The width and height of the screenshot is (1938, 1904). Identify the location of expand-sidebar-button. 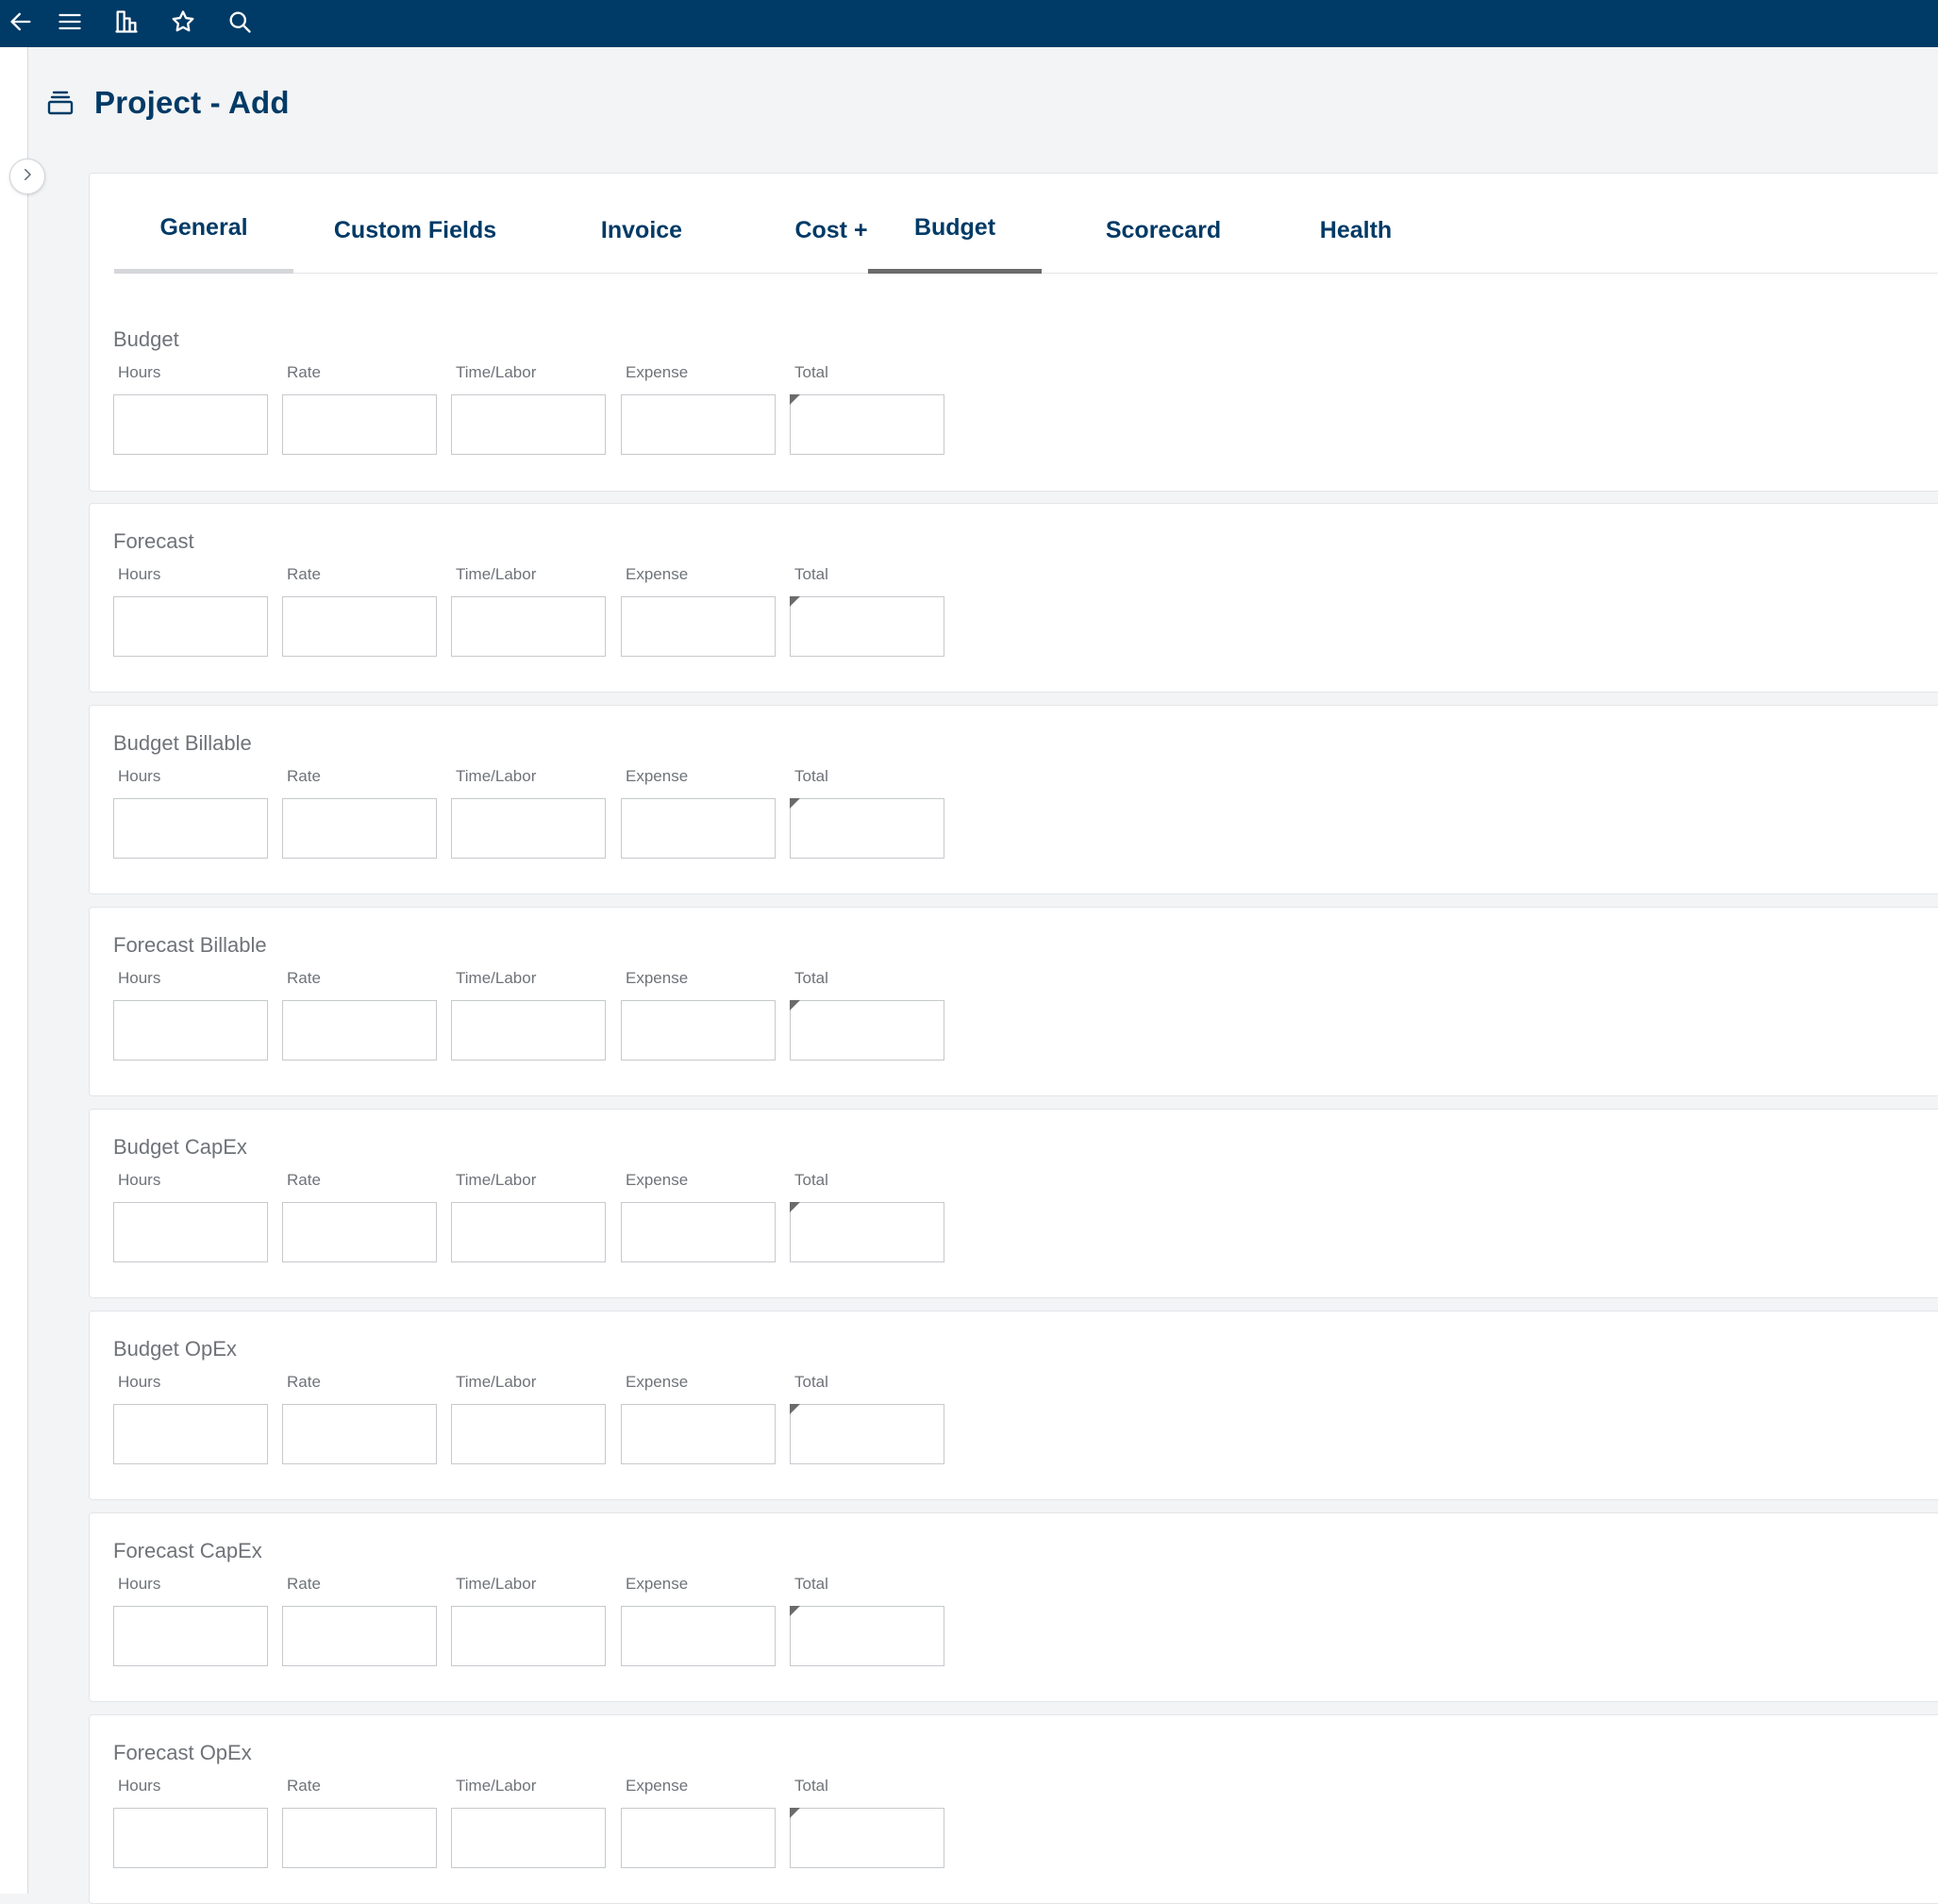
(27, 177).